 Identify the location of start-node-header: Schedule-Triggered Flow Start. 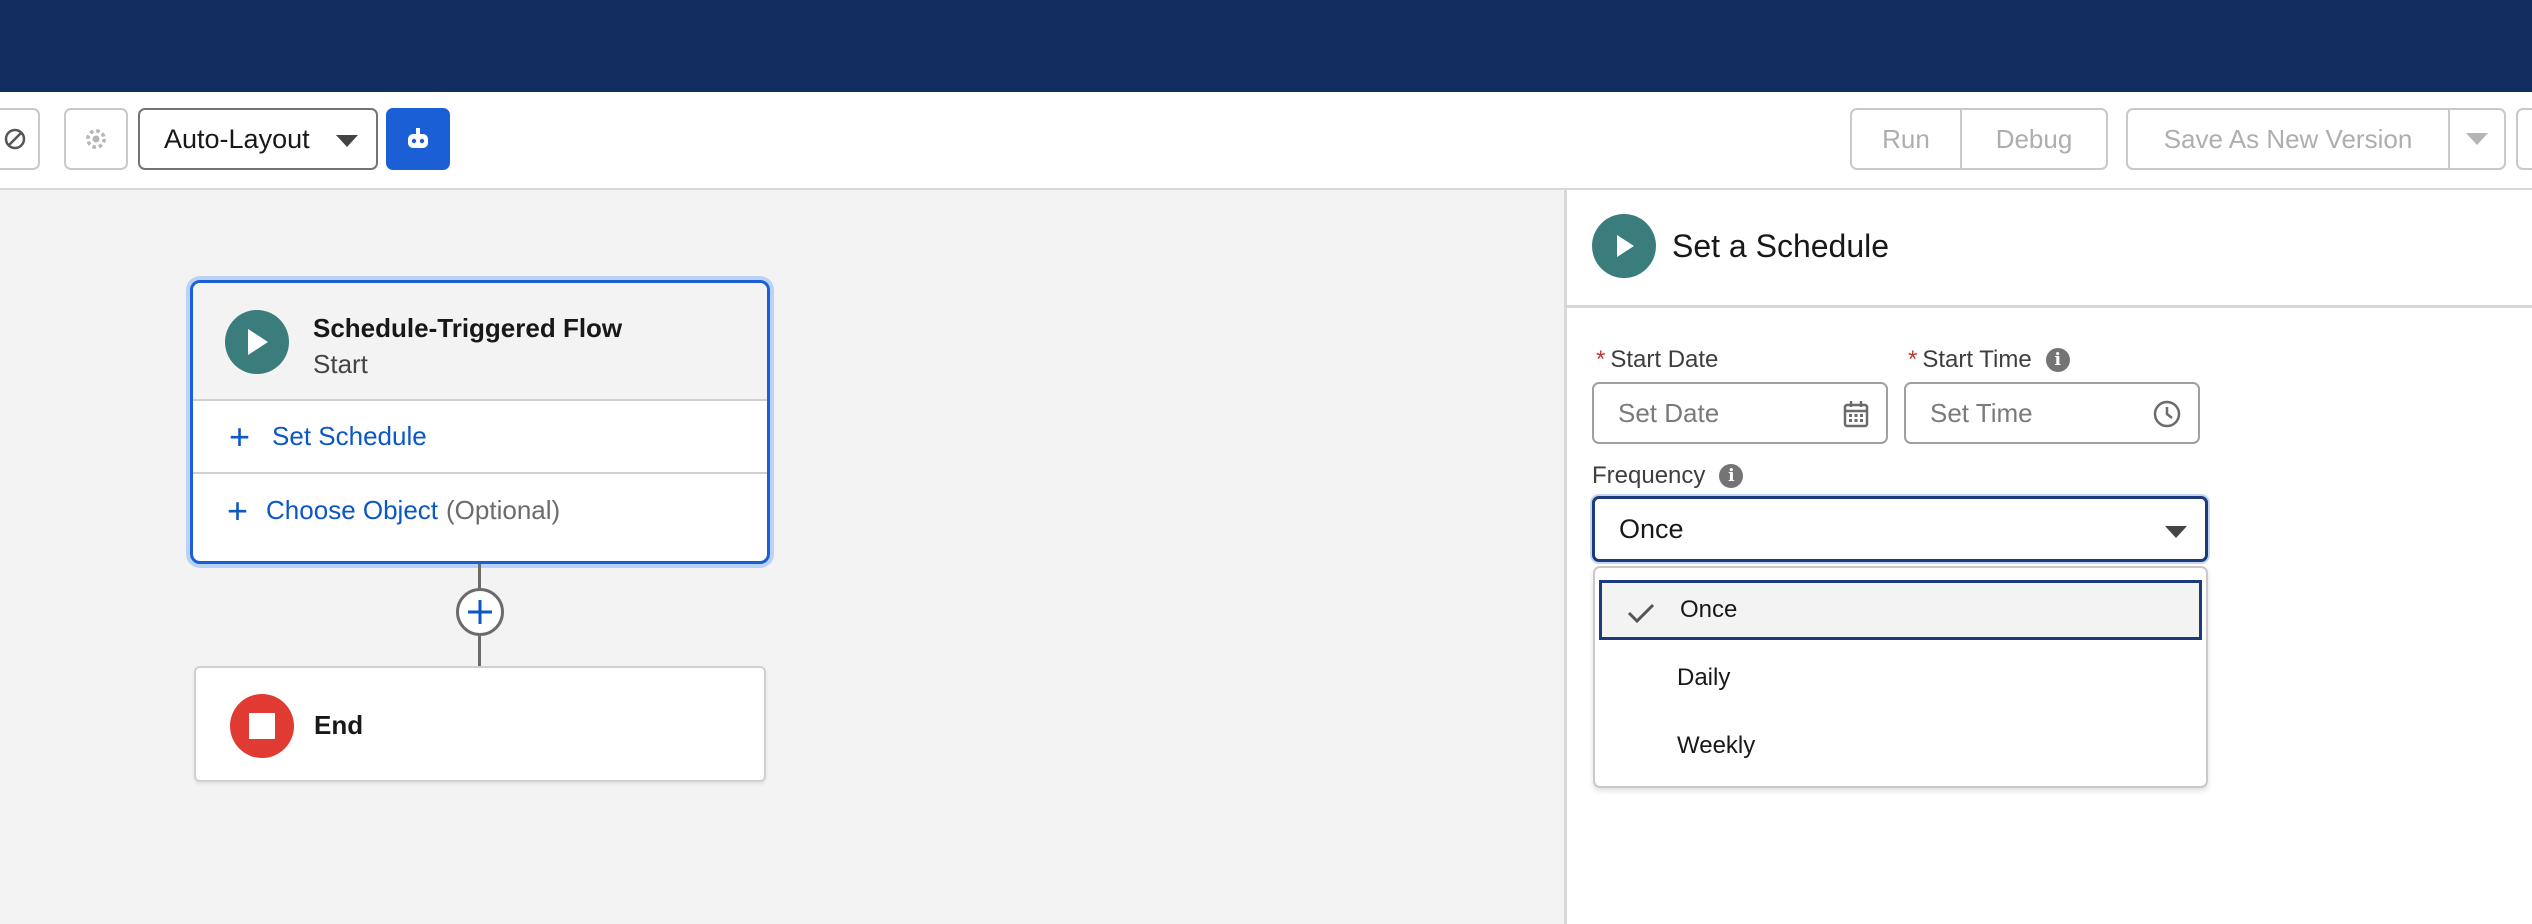
(480, 342).